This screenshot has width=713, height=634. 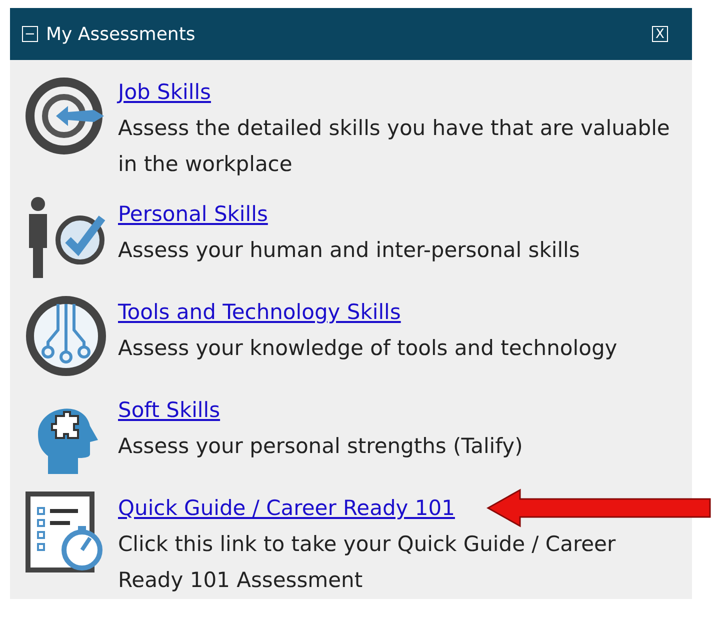 I want to click on assessment-link: Job Skills, so click(x=164, y=92).